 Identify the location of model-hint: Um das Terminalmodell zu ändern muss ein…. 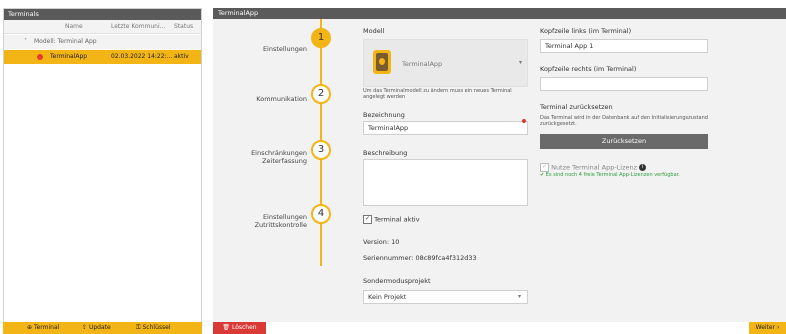
(437, 94).